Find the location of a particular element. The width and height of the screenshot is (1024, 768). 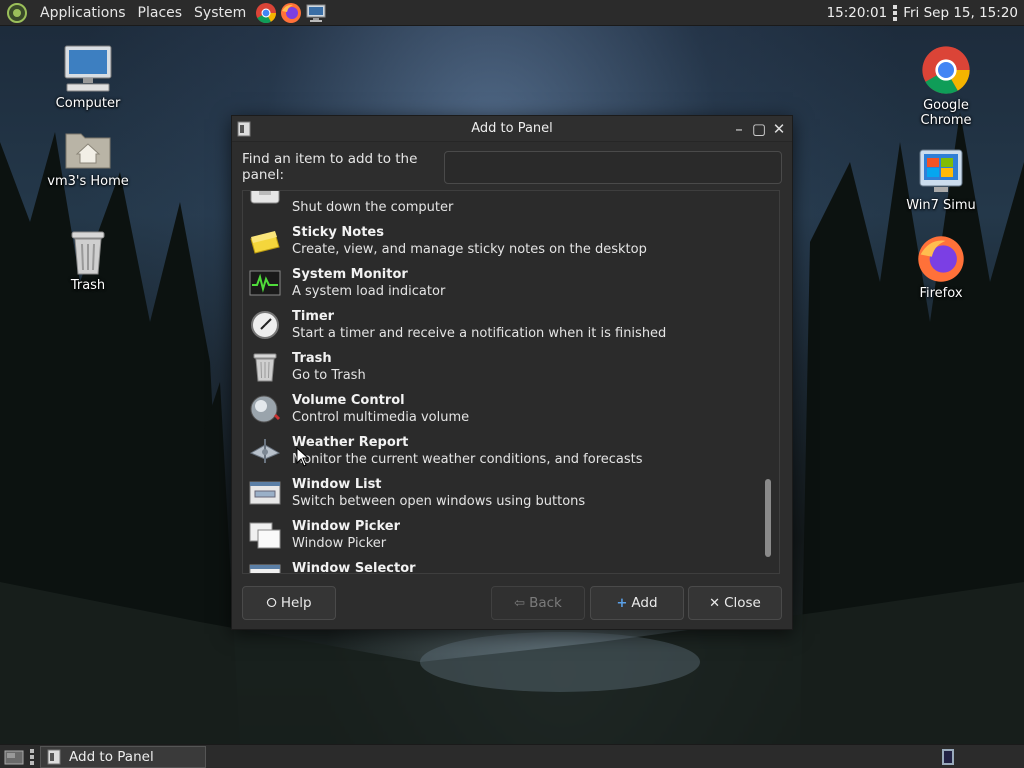

taskbar-button-add-to-panel: Add to Panel is located at coordinates (123, 756).